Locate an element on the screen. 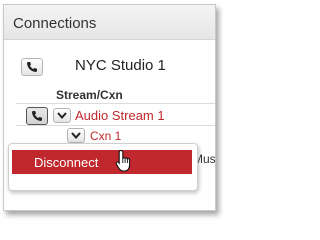 This screenshot has height=240, width=320. disconnect-menu-item: Disconnect is located at coordinates (102, 162).